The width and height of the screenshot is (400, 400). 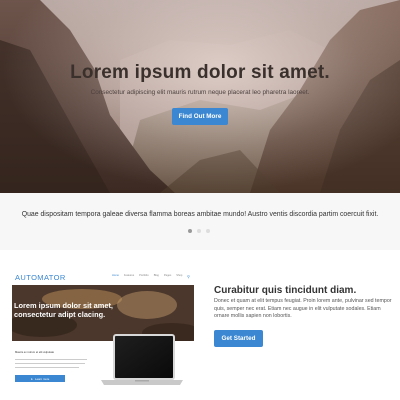 I want to click on preview-nav-link: Blog, so click(x=156, y=275).